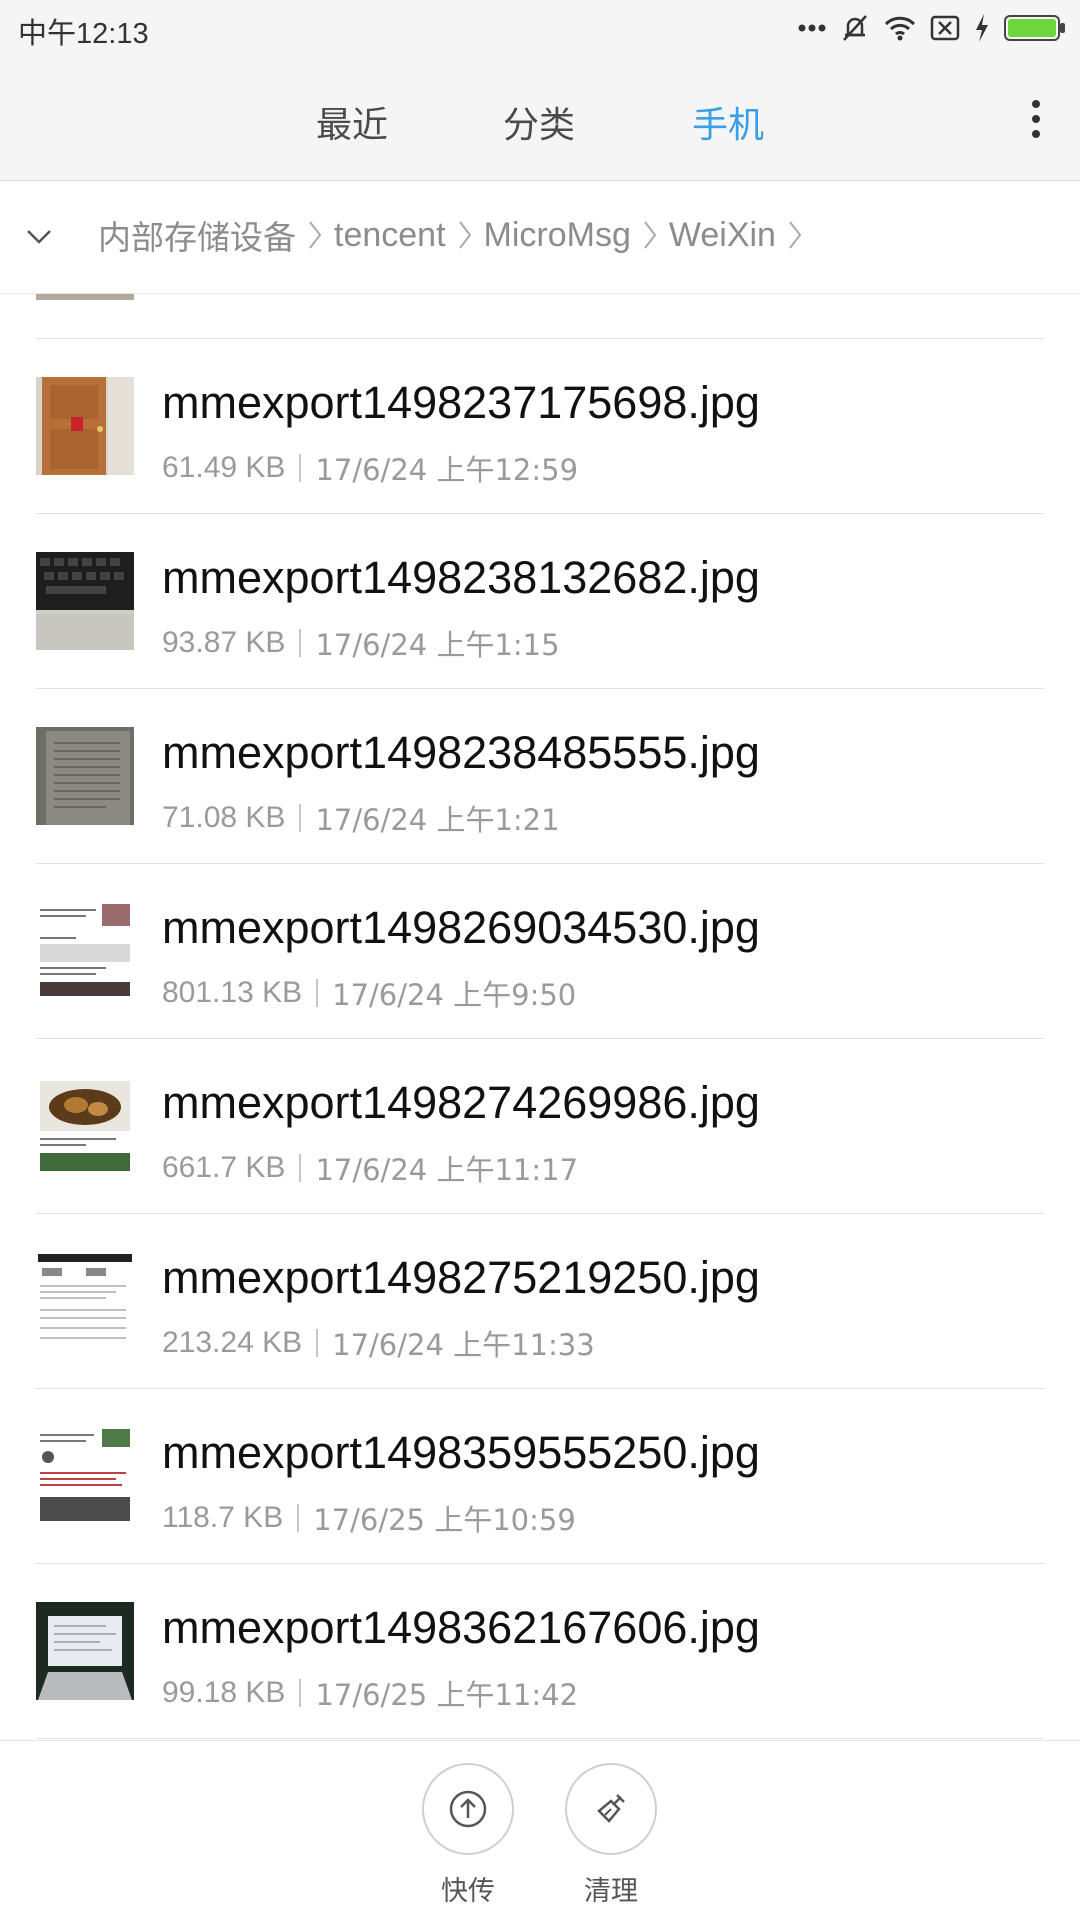 The width and height of the screenshot is (1080, 1921). I want to click on file-size: 118.7 KB, so click(223, 1517).